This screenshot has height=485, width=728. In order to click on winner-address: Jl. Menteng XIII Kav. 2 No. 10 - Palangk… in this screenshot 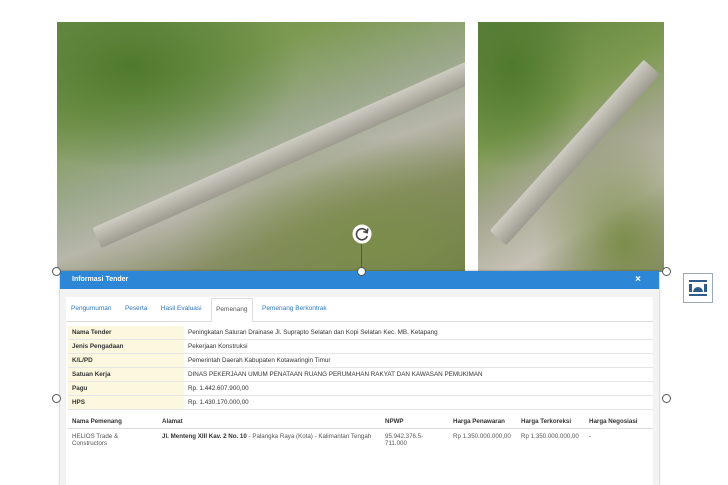, I will do `click(269, 440)`.